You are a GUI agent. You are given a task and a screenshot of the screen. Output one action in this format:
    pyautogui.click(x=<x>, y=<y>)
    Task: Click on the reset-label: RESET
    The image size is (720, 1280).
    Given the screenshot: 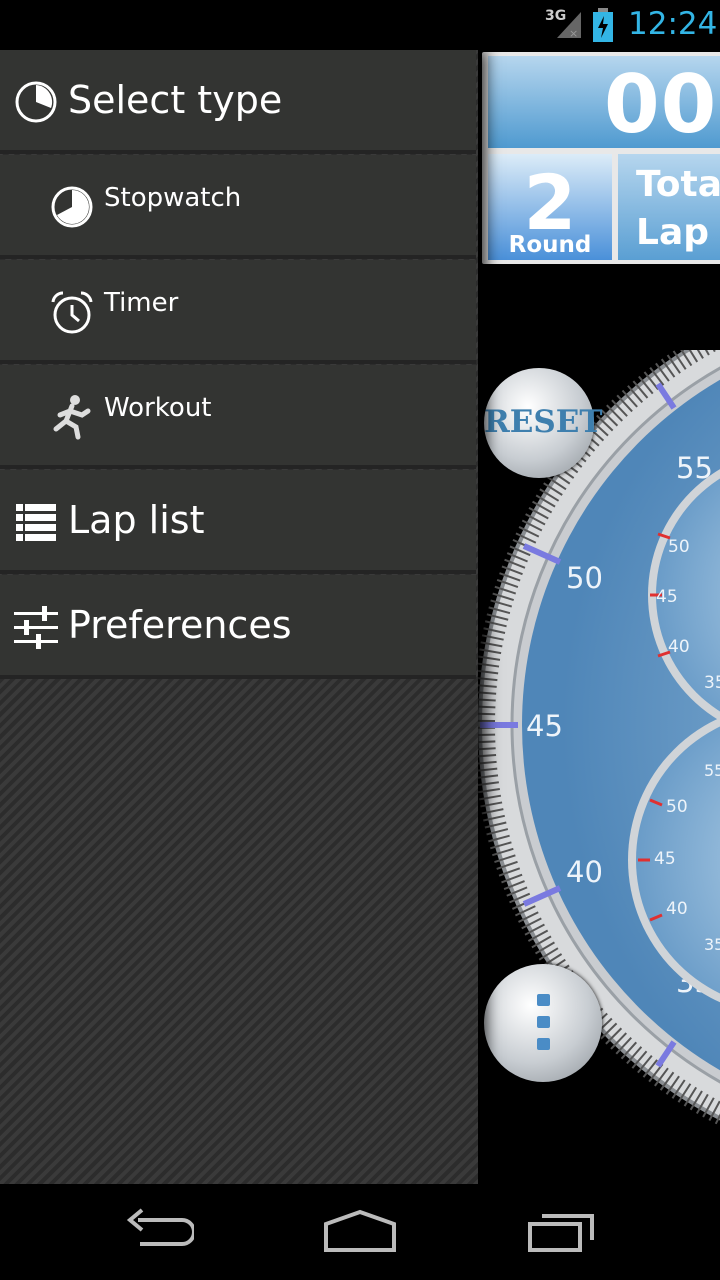 What is the action you would take?
    pyautogui.click(x=543, y=422)
    